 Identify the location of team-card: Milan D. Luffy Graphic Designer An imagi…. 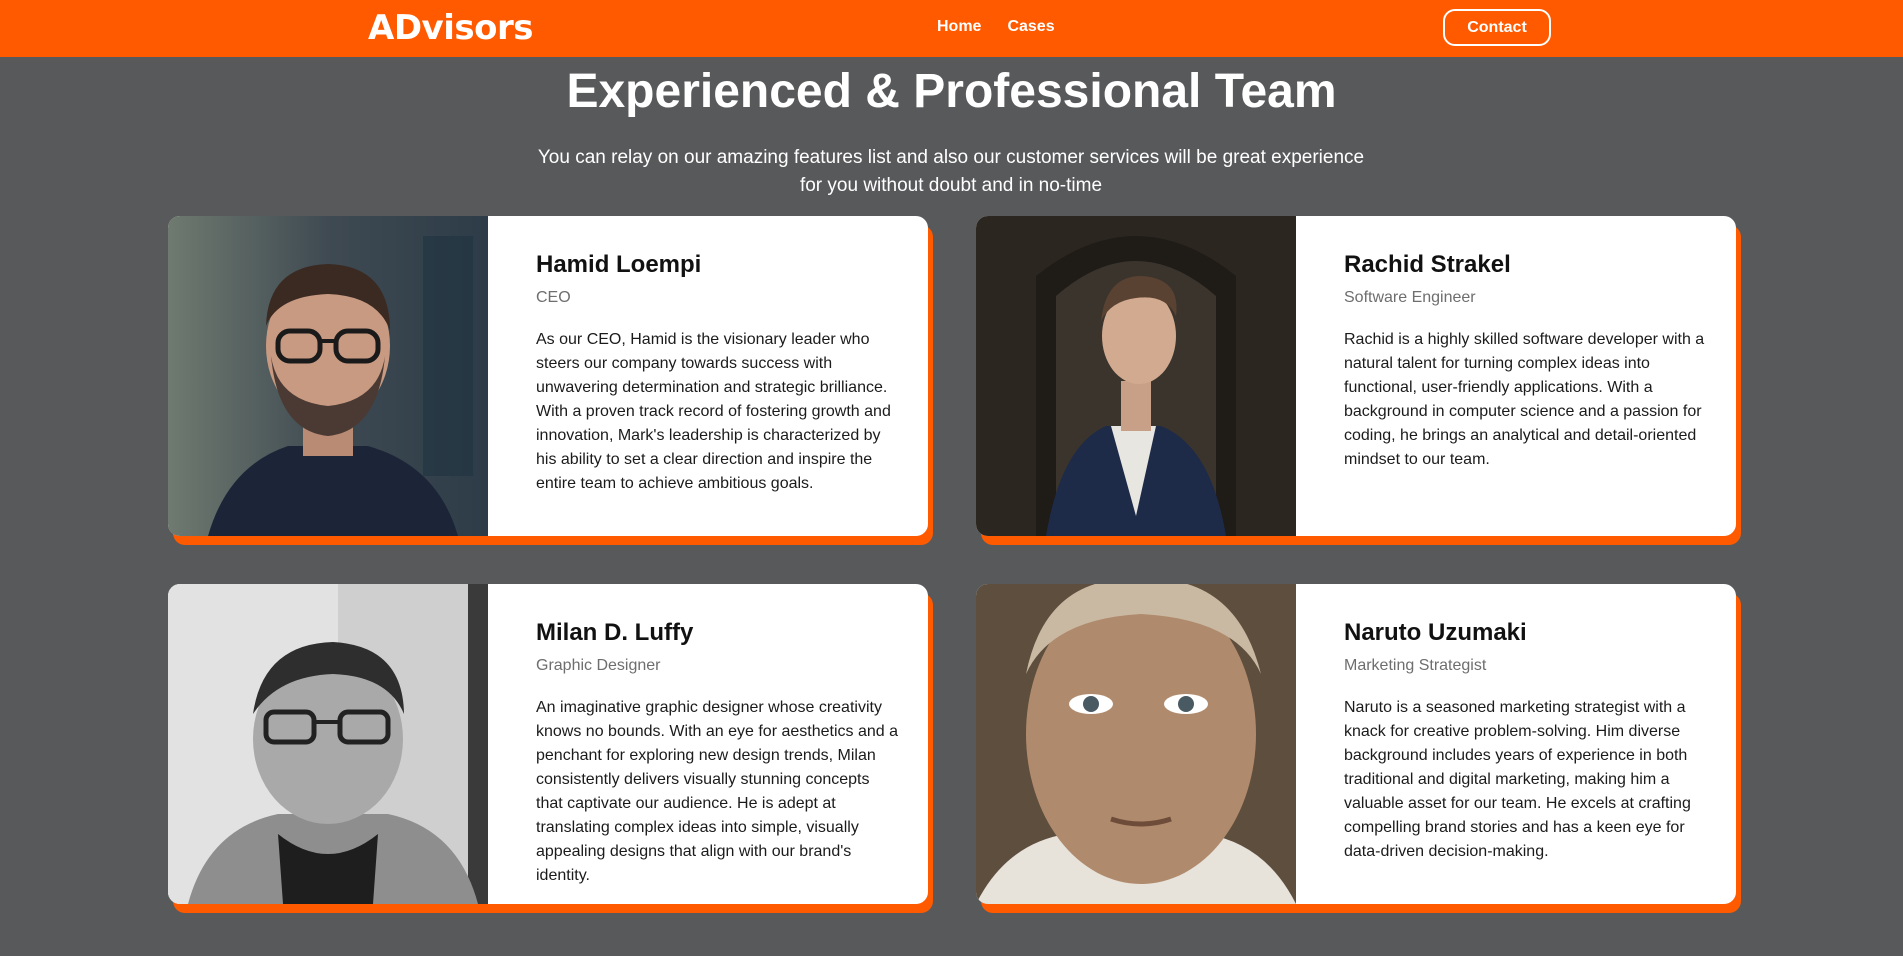
(548, 744).